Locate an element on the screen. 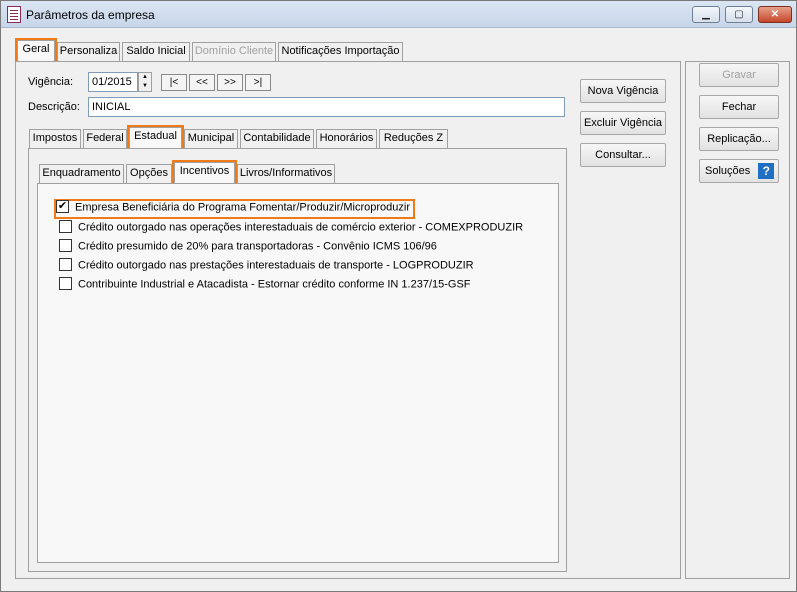 The image size is (797, 592). document-icon is located at coordinates (14, 14).